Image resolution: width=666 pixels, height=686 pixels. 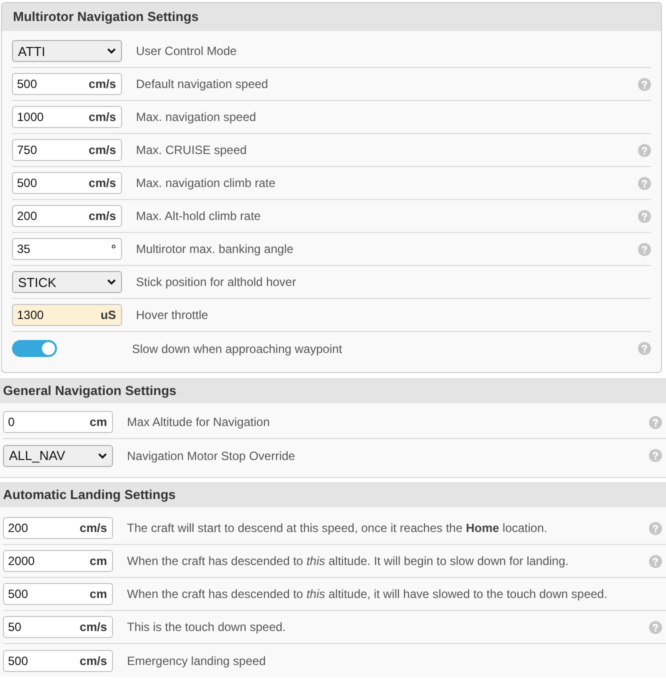 What do you see at coordinates (211, 455) in the screenshot?
I see `setting-label: Navigation Motor Stop Override` at bounding box center [211, 455].